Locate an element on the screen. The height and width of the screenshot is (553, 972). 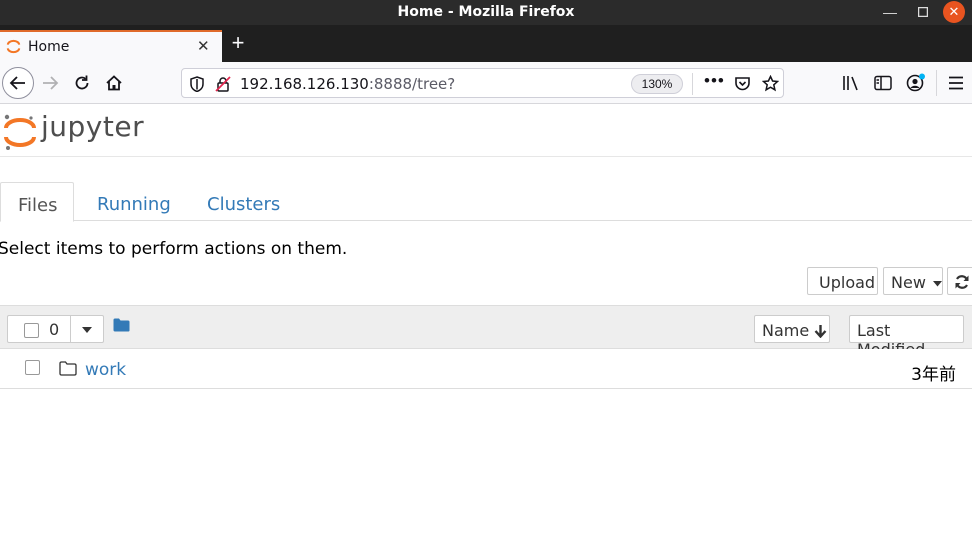
bookmark-star-icon is located at coordinates (770, 83).